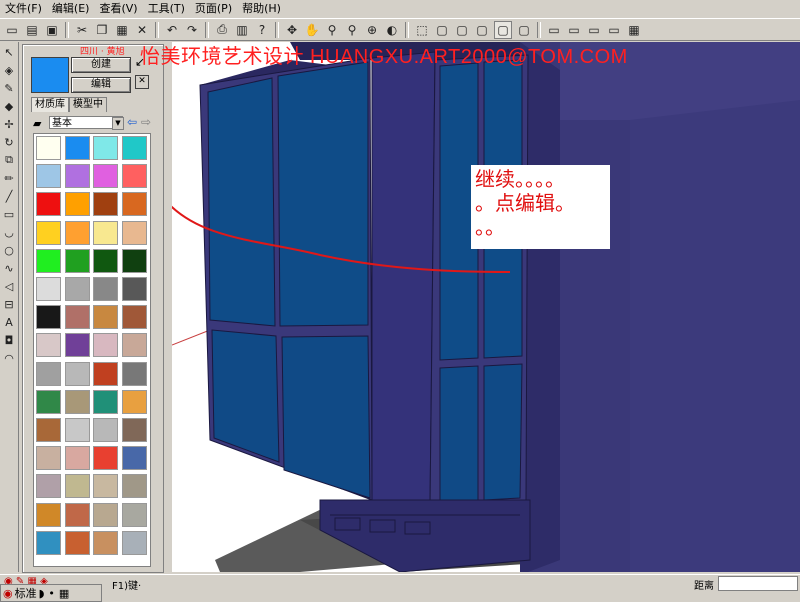  What do you see at coordinates (32, 30) in the screenshot?
I see `open-file-icon: ▤` at bounding box center [32, 30].